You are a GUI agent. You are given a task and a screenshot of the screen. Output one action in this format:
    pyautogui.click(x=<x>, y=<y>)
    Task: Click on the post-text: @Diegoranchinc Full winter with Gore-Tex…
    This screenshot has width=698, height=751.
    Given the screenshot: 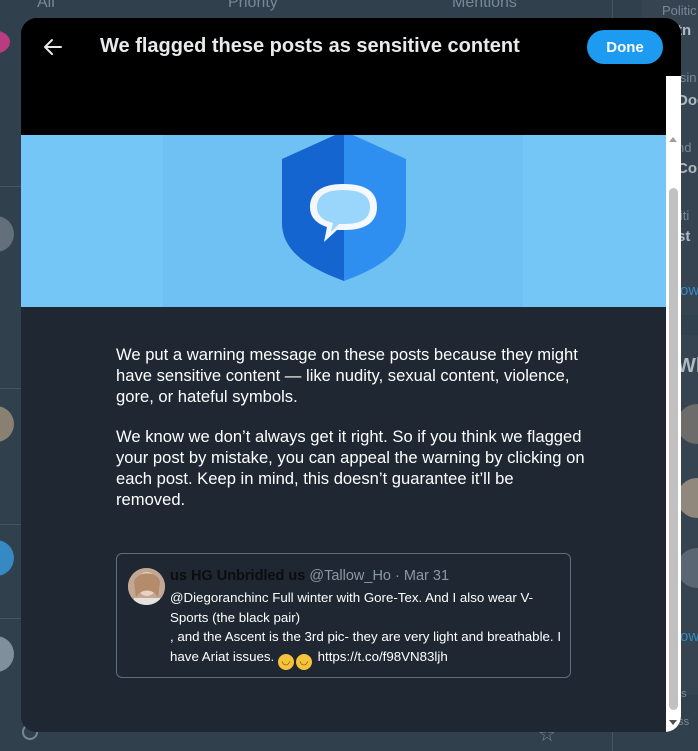 What is the action you would take?
    pyautogui.click(x=367, y=629)
    